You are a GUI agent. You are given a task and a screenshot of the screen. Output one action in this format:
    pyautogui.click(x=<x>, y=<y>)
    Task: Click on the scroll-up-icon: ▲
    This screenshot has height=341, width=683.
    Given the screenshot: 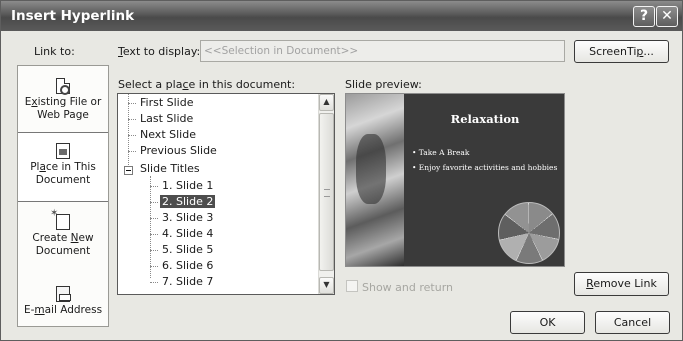 What is the action you would take?
    pyautogui.click(x=326, y=102)
    